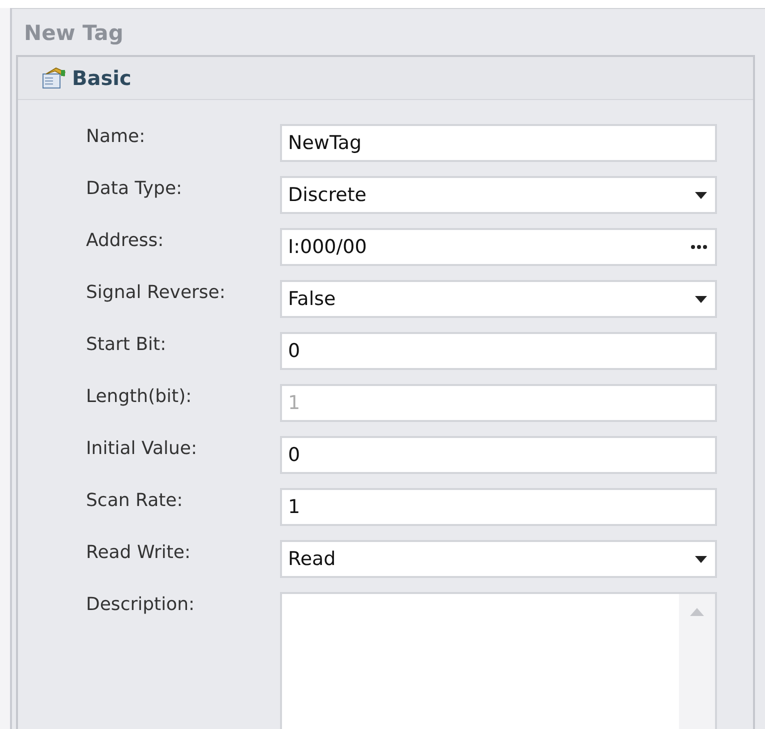  What do you see at coordinates (135, 189) in the screenshot?
I see `field-label: Data Type:` at bounding box center [135, 189].